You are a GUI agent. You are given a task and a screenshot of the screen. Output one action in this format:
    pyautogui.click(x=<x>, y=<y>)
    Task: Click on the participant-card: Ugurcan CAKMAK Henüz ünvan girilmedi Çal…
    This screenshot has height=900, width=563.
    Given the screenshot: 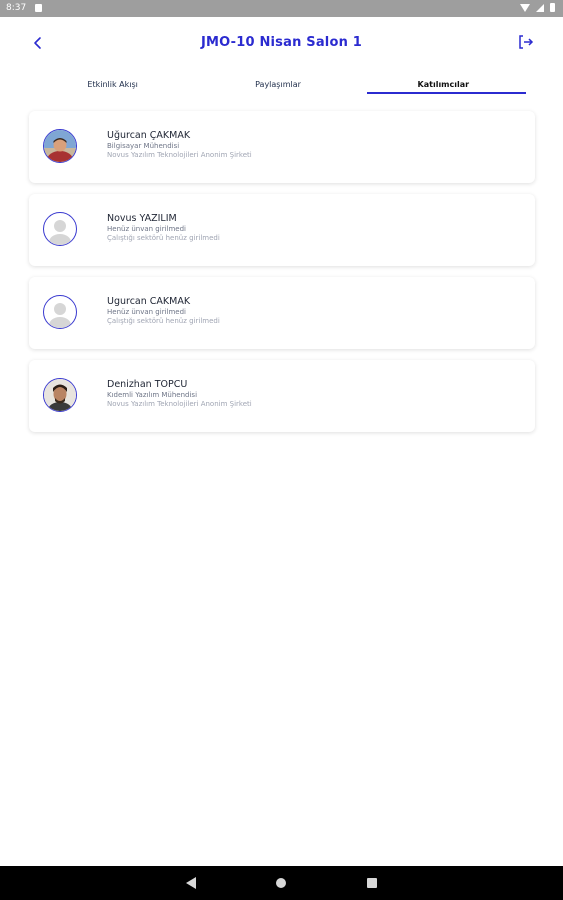 What is the action you would take?
    pyautogui.click(x=282, y=313)
    